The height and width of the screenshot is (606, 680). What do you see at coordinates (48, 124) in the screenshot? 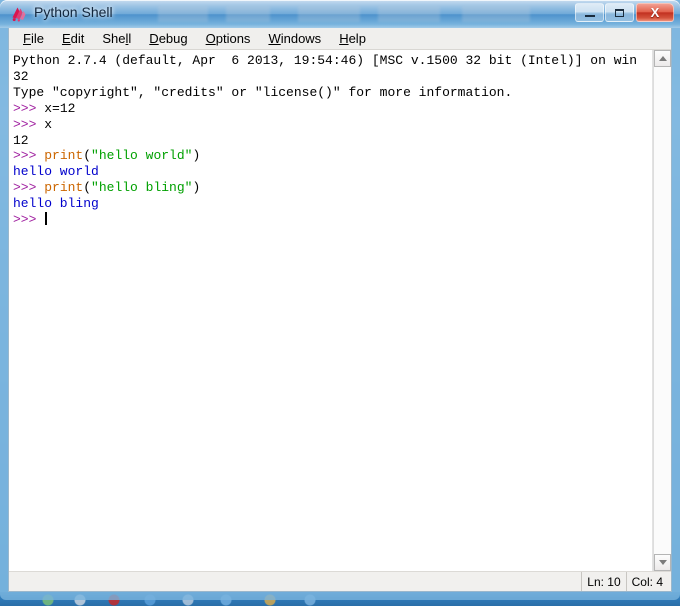
I see `shell-token-plain: x` at bounding box center [48, 124].